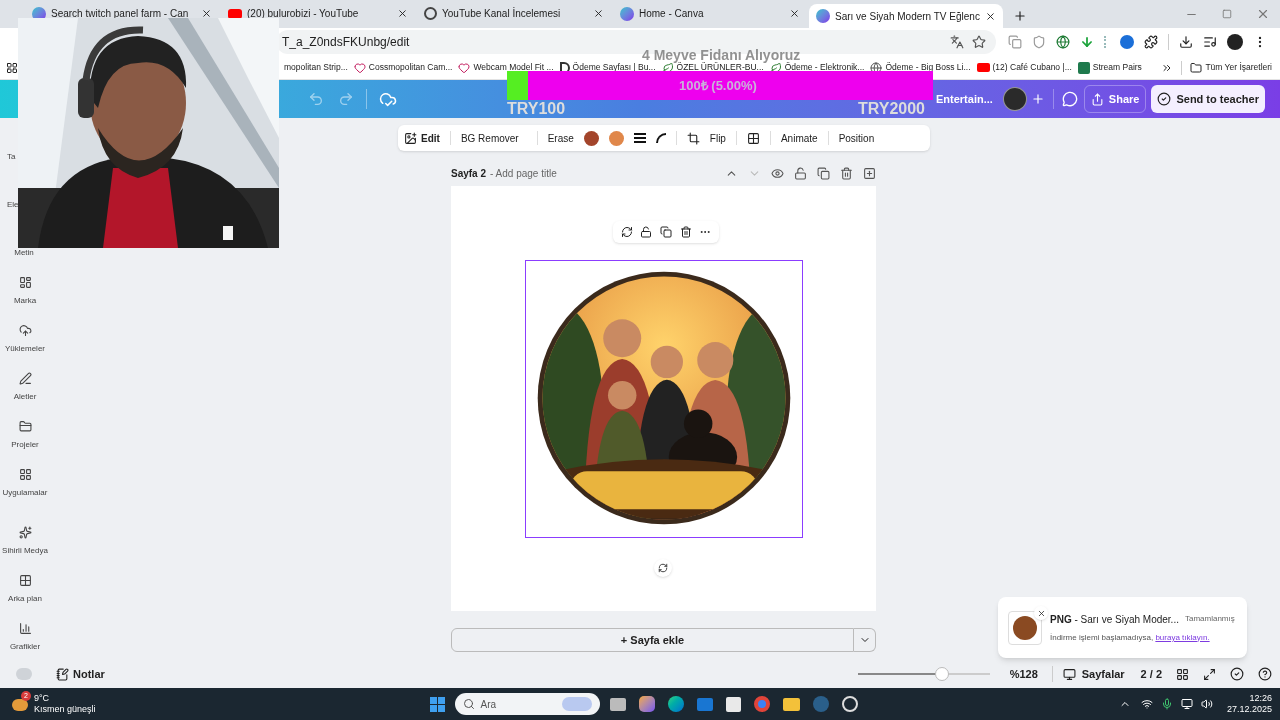 The height and width of the screenshot is (720, 1280). I want to click on media-icon, so click(1210, 42).